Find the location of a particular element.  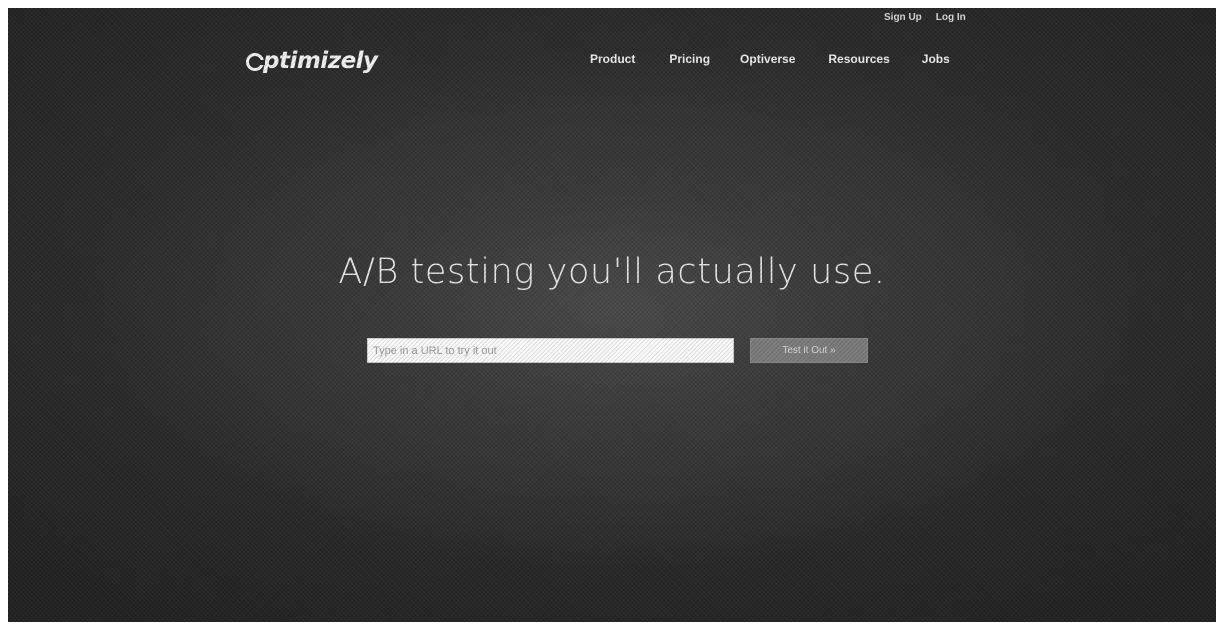

hero-headline: A/B testing you'll actually use. is located at coordinates (612, 272).